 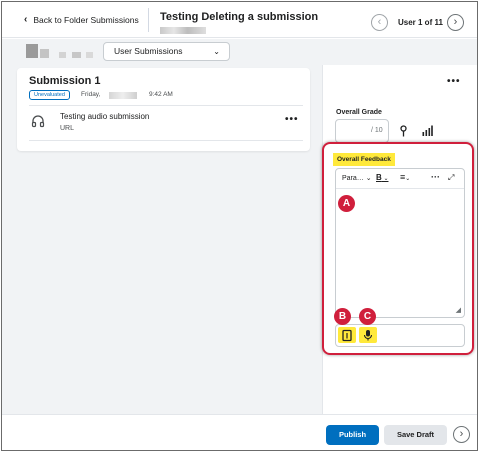 What do you see at coordinates (403, 131) in the screenshot?
I see `pin-icon` at bounding box center [403, 131].